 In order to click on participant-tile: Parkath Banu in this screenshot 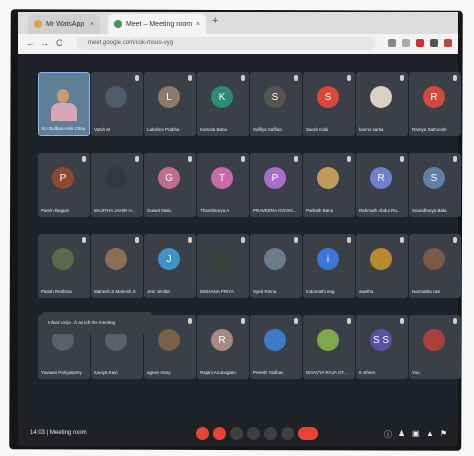, I will do `click(329, 185)`.